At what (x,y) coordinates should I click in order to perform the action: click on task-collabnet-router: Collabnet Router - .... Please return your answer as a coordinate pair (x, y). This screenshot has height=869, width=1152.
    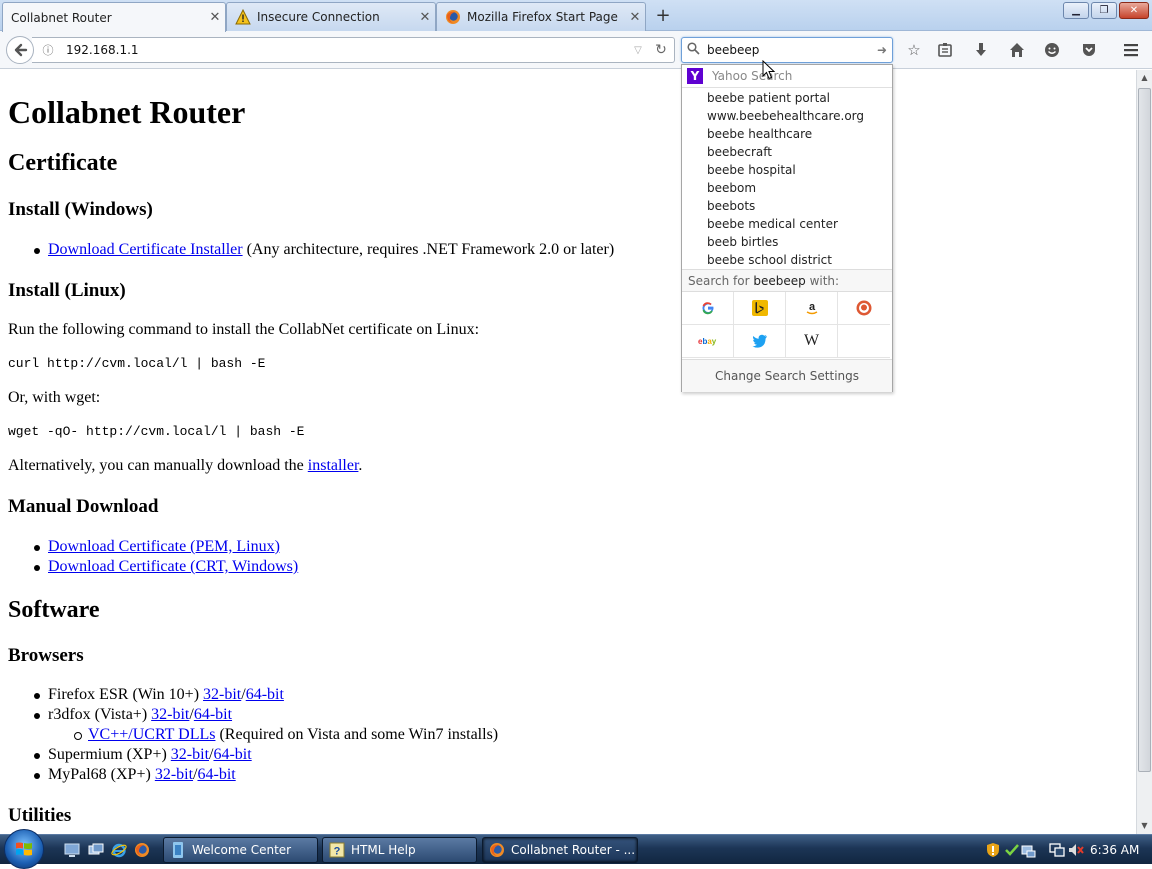
    Looking at the image, I should click on (560, 850).